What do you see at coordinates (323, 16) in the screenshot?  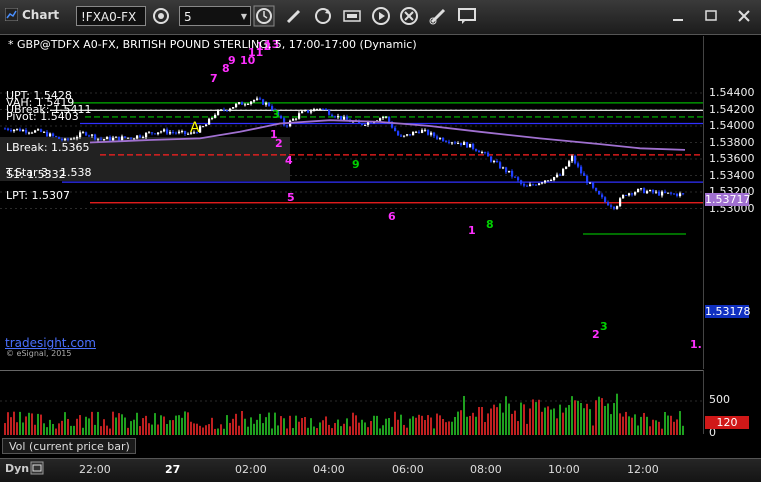 I see `refresh-icon` at bounding box center [323, 16].